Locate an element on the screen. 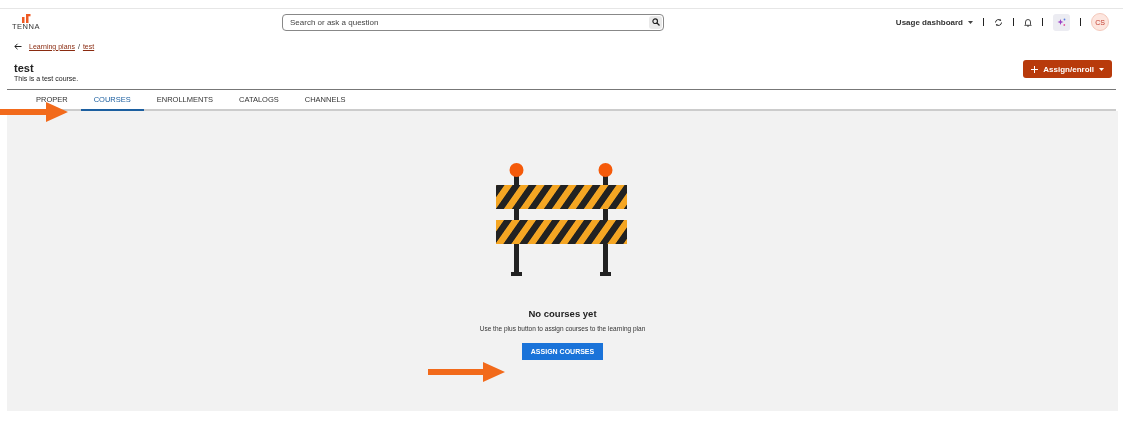 This screenshot has width=1123, height=421. pointer-arrow is located at coordinates (34, 112).